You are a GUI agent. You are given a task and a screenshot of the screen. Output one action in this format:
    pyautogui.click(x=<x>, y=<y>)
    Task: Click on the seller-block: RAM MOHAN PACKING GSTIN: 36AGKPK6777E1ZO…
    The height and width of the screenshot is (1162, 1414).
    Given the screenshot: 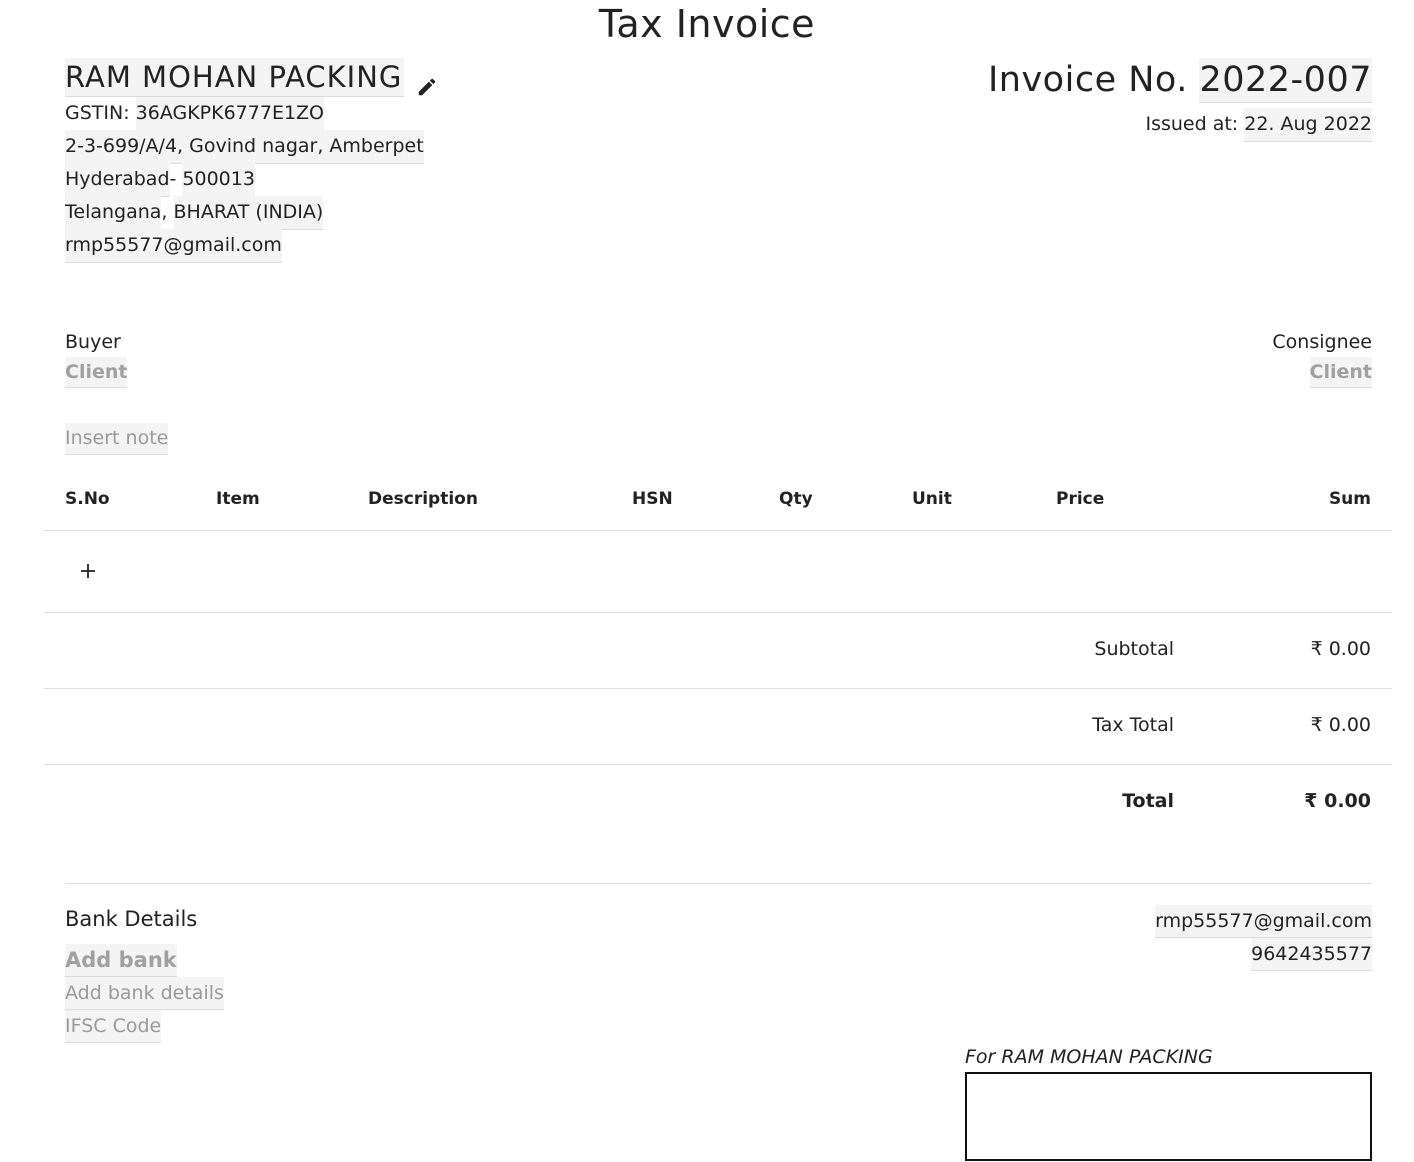 What is the action you would take?
    pyautogui.click(x=251, y=160)
    